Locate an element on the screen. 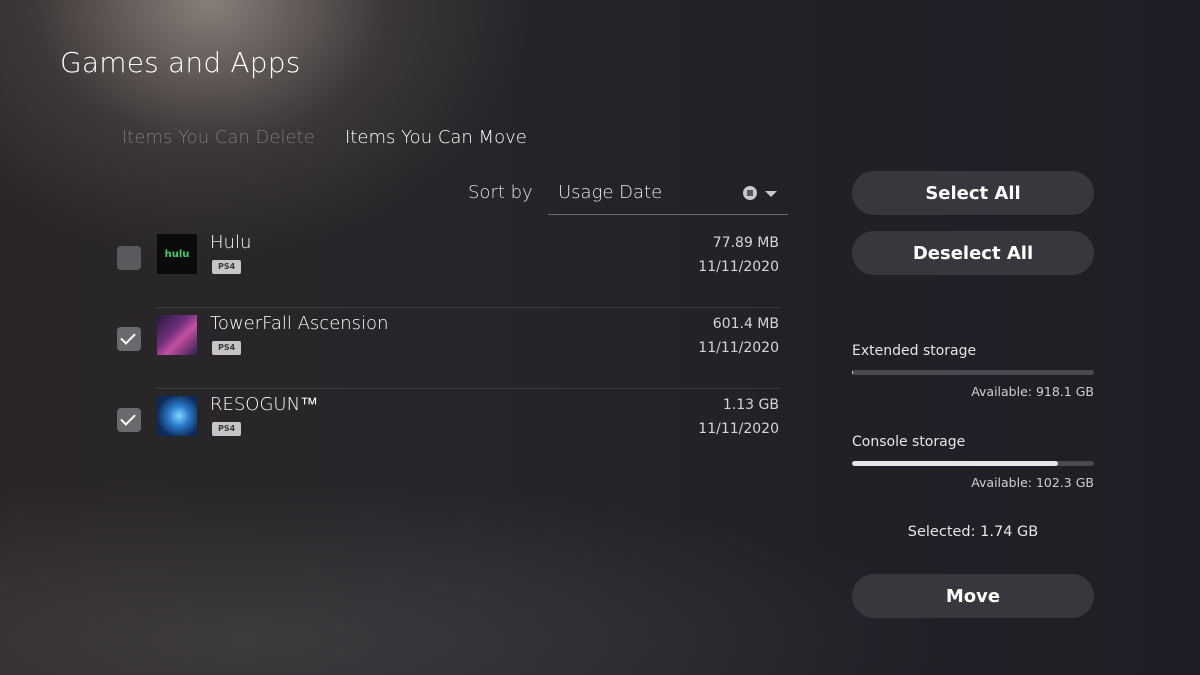  resogun-thumbnail is located at coordinates (177, 416).